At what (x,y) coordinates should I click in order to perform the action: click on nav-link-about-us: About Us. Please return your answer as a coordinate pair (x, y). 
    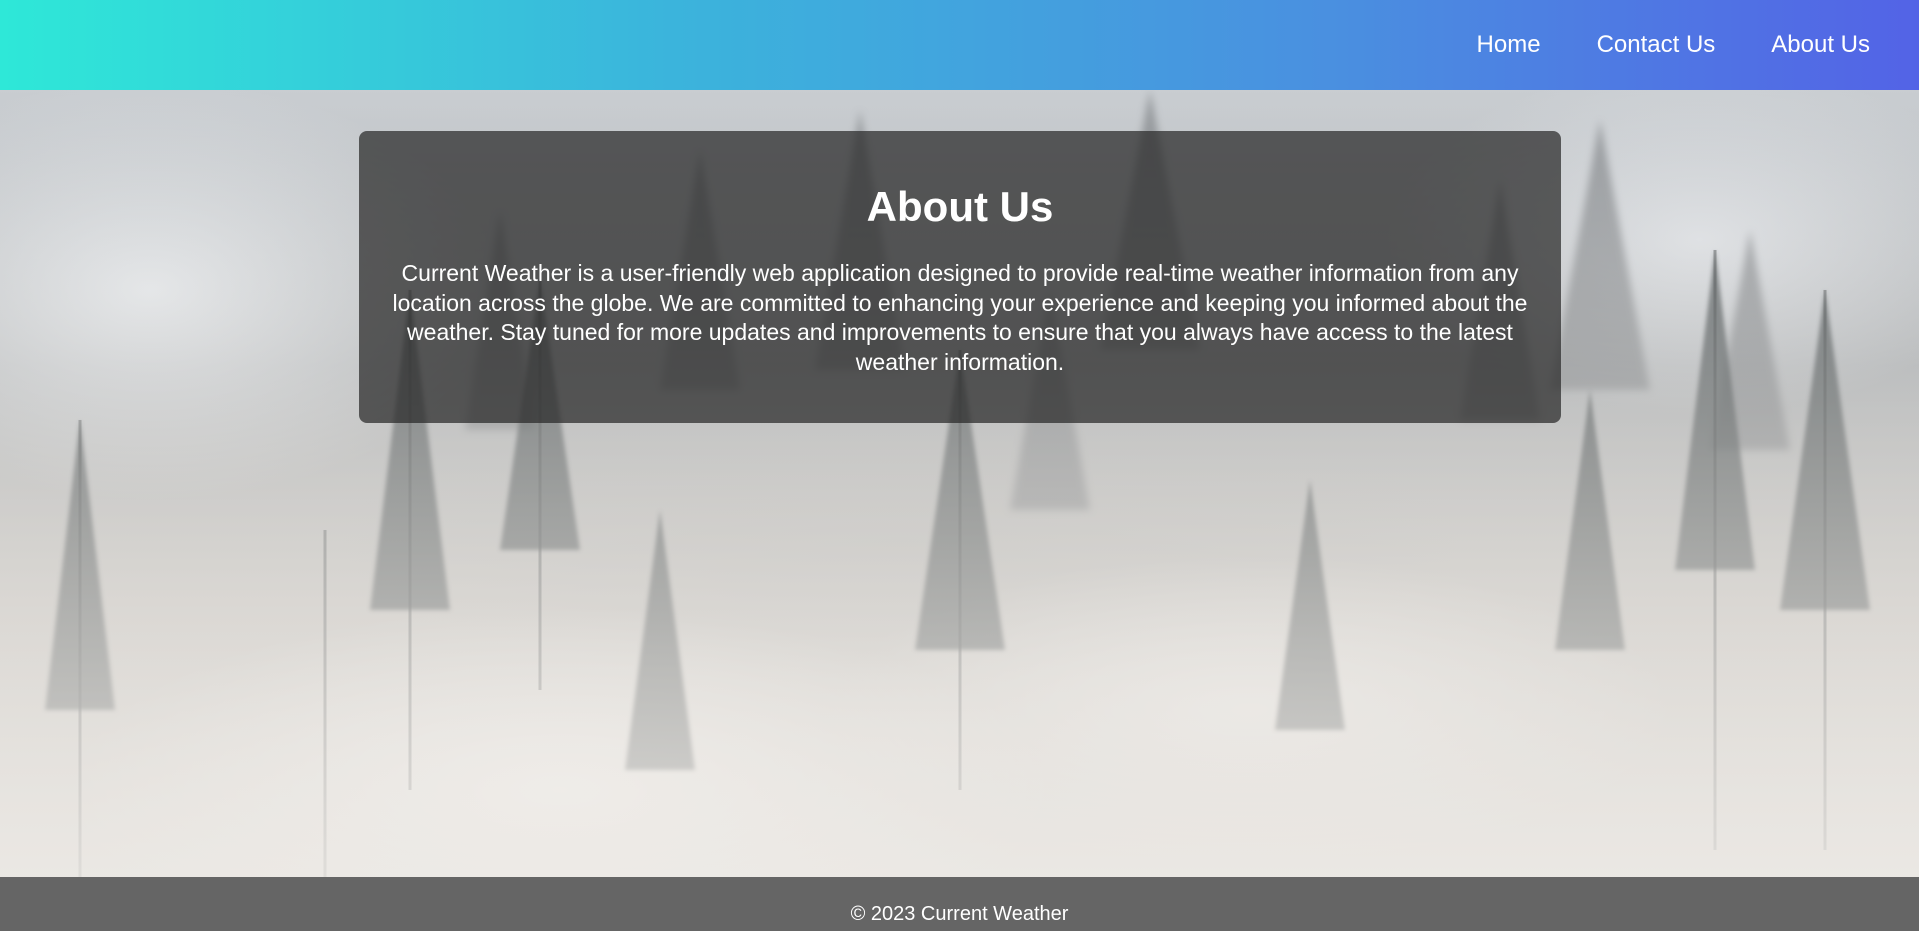
    Looking at the image, I should click on (1820, 45).